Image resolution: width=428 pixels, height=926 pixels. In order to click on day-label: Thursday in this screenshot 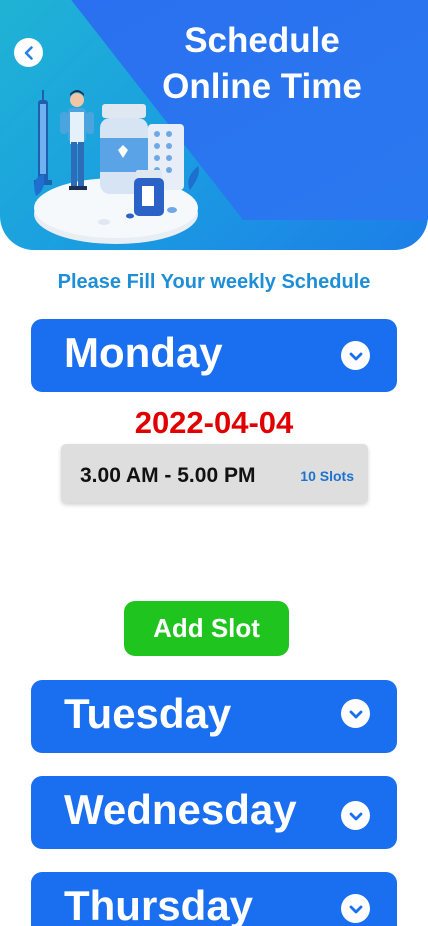, I will do `click(159, 904)`.